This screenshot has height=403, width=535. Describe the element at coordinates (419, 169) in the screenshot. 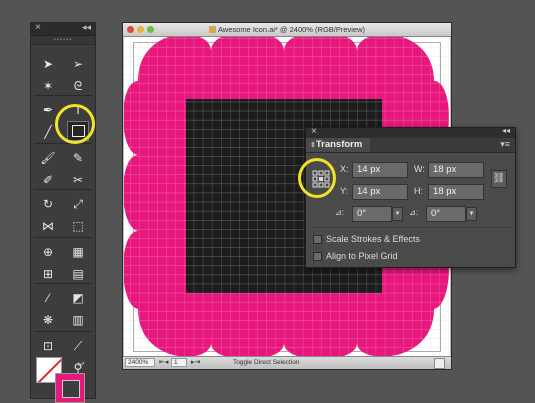

I see `w-label: W:` at that location.